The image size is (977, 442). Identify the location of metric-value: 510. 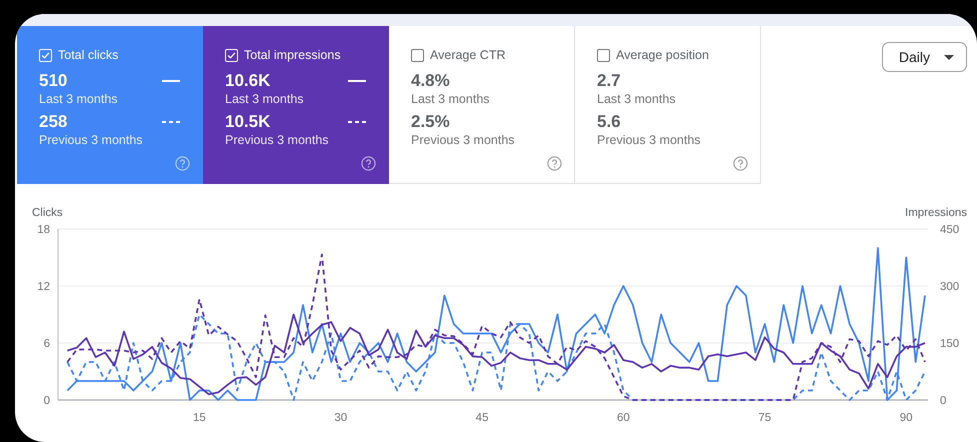
(53, 81).